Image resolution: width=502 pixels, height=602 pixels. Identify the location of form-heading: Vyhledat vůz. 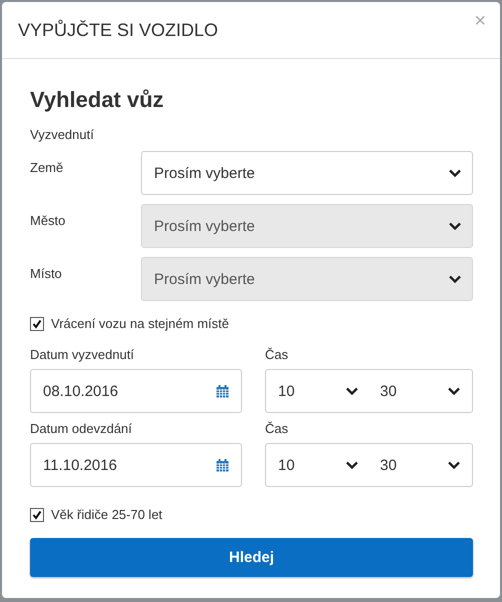
(97, 100).